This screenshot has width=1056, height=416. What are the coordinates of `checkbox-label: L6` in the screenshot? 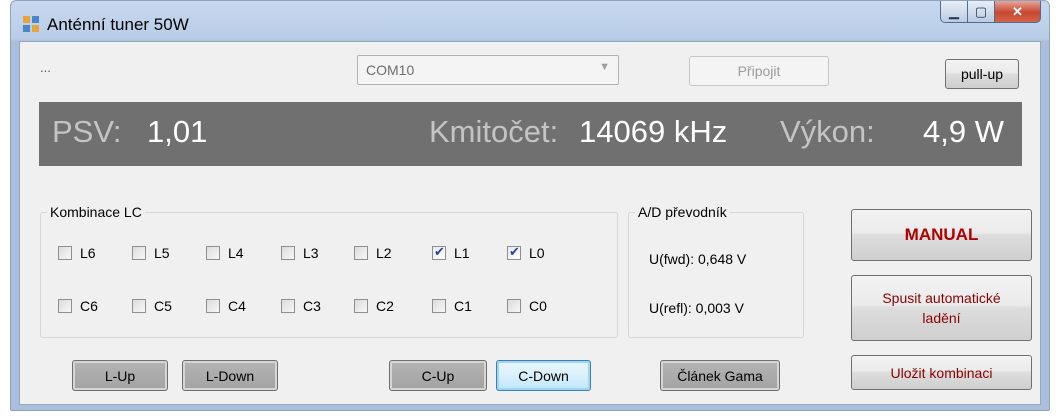 It's located at (88, 253).